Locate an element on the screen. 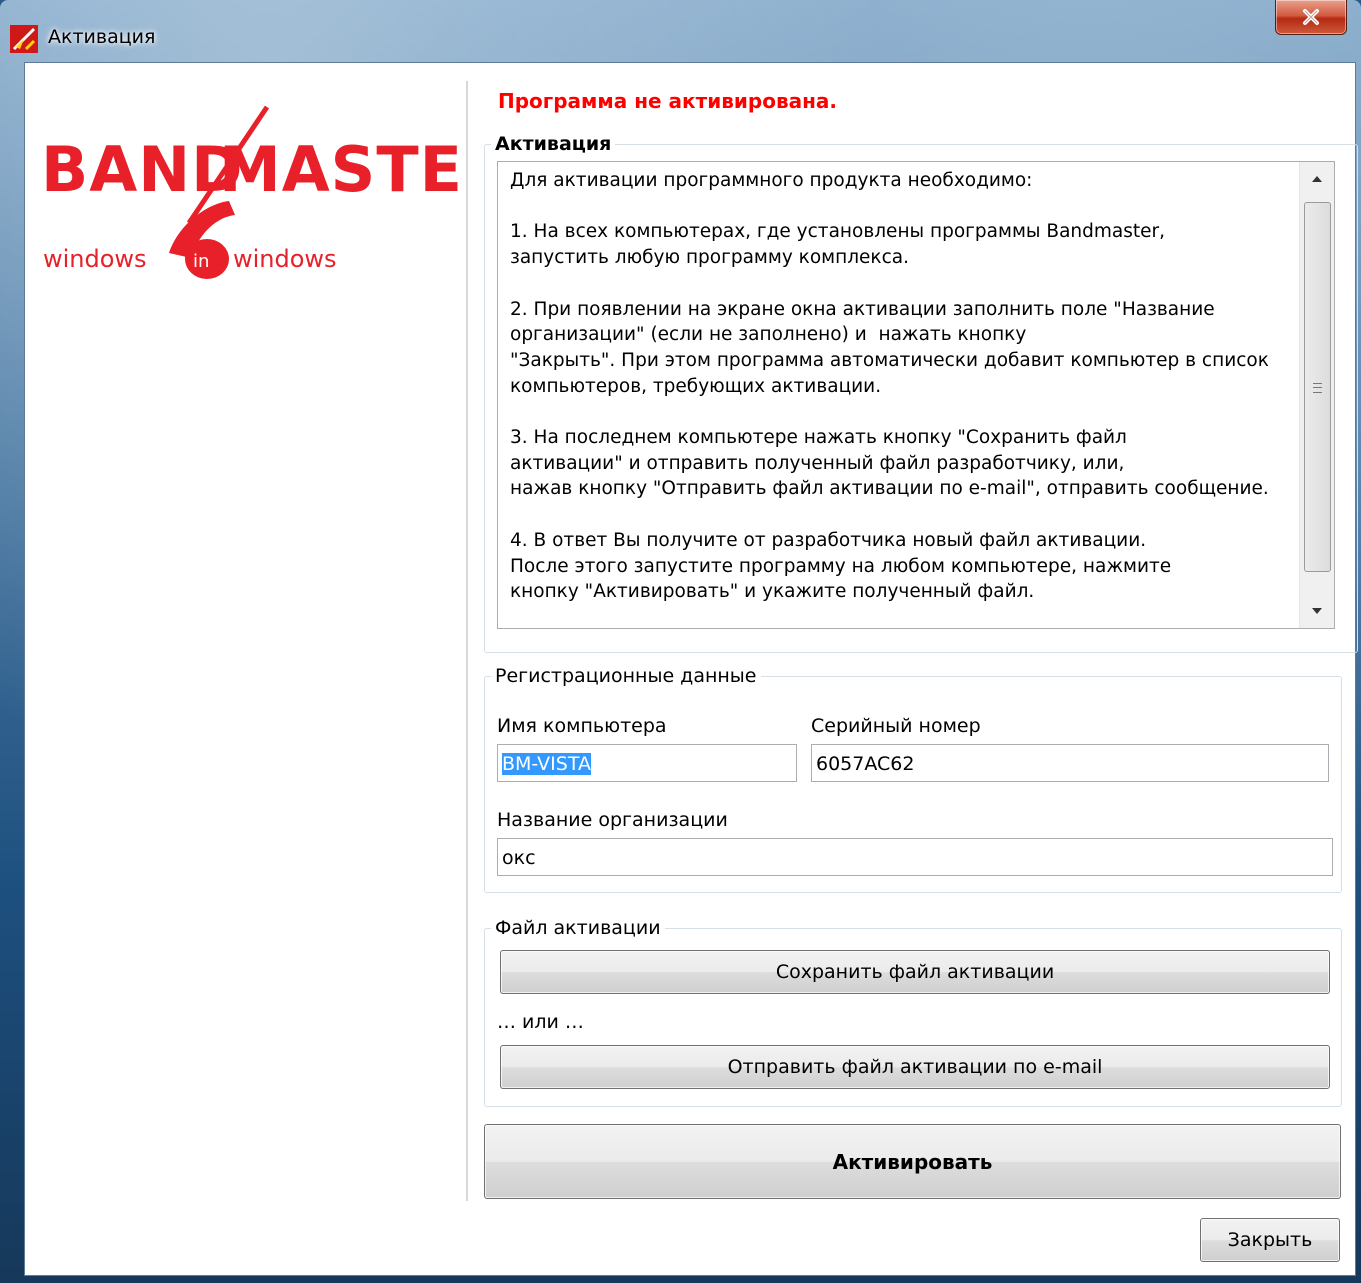  vertical-divider is located at coordinates (467, 641).